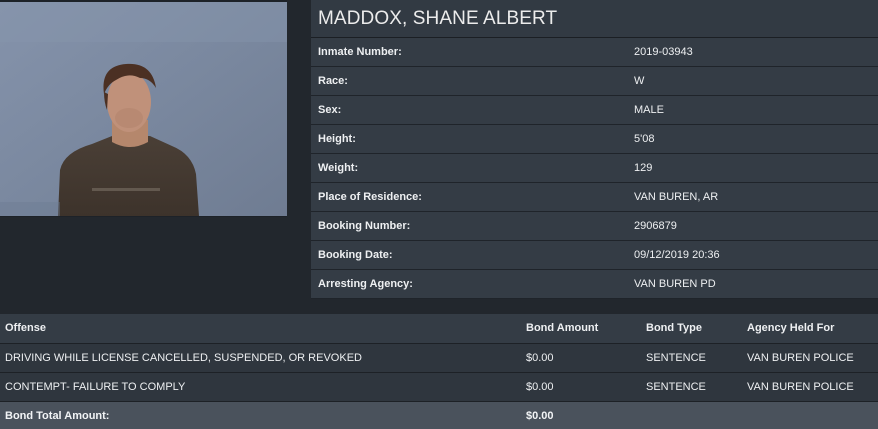 The image size is (878, 429). What do you see at coordinates (594, 226) in the screenshot?
I see `detail-row-booking-number: Booking Number: 2906879` at bounding box center [594, 226].